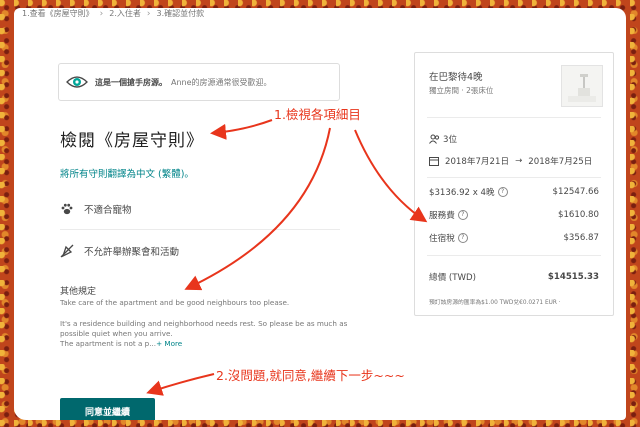 This screenshot has height=427, width=640. What do you see at coordinates (434, 139) in the screenshot?
I see `guests-icon` at bounding box center [434, 139].